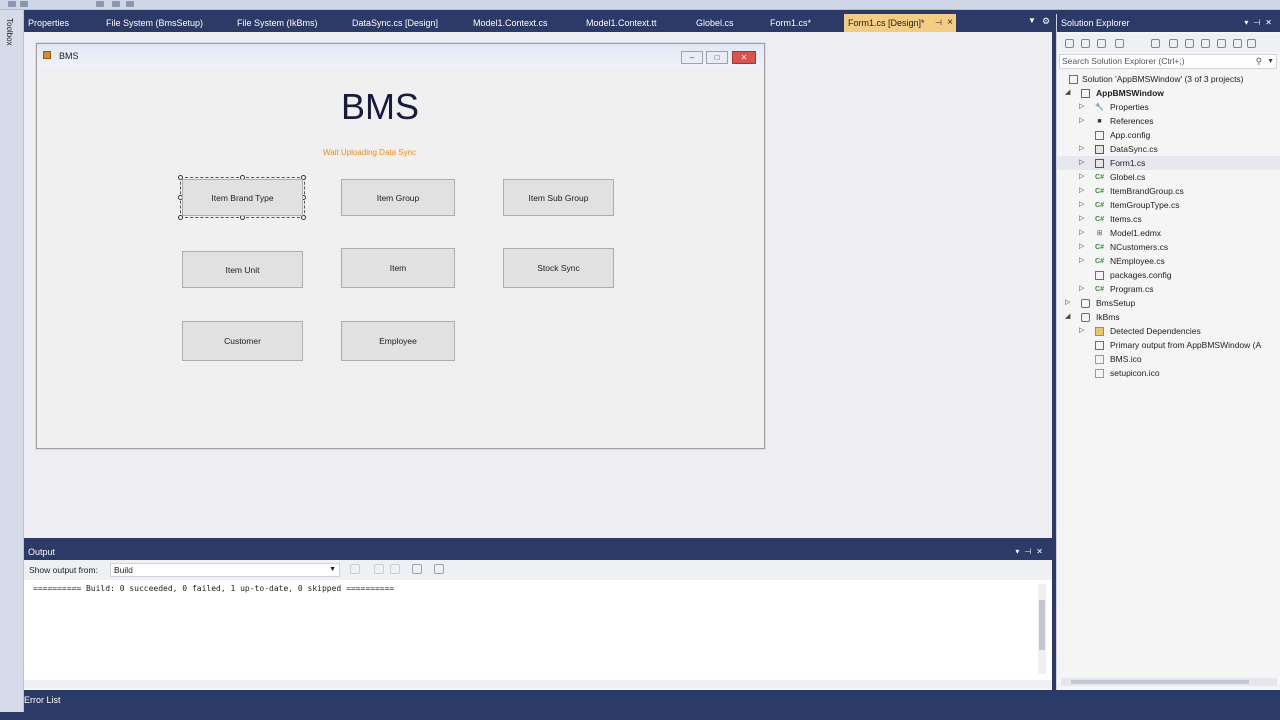  I want to click on dropdown-icon: ▾, so click(1248, 22).